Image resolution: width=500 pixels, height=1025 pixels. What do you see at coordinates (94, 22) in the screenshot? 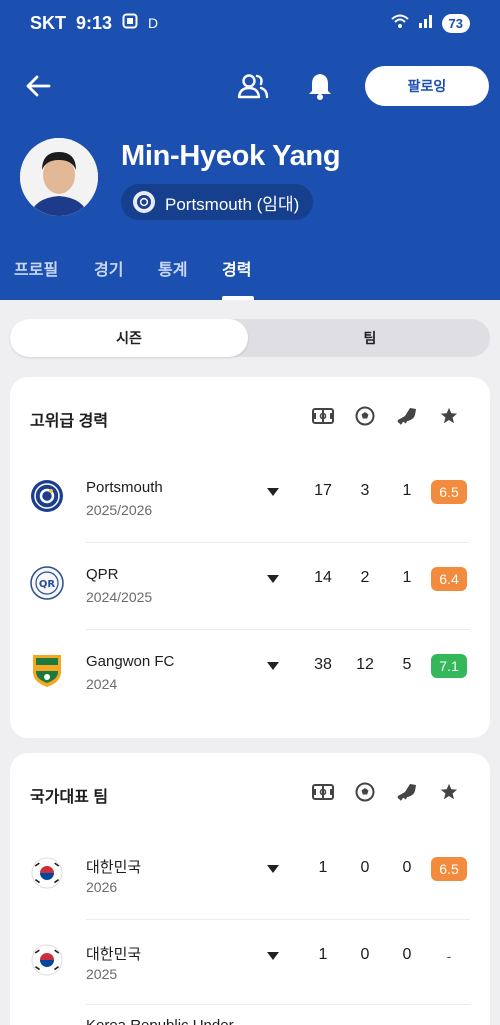
I see `clock-label: 9:13` at bounding box center [94, 22].